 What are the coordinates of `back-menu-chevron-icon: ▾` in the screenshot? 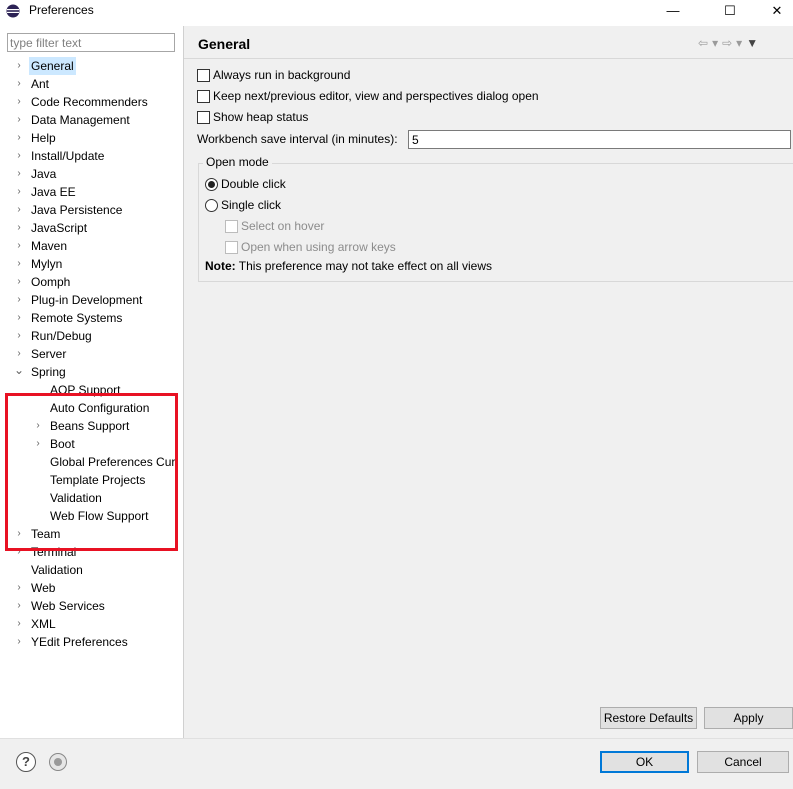 It's located at (715, 43).